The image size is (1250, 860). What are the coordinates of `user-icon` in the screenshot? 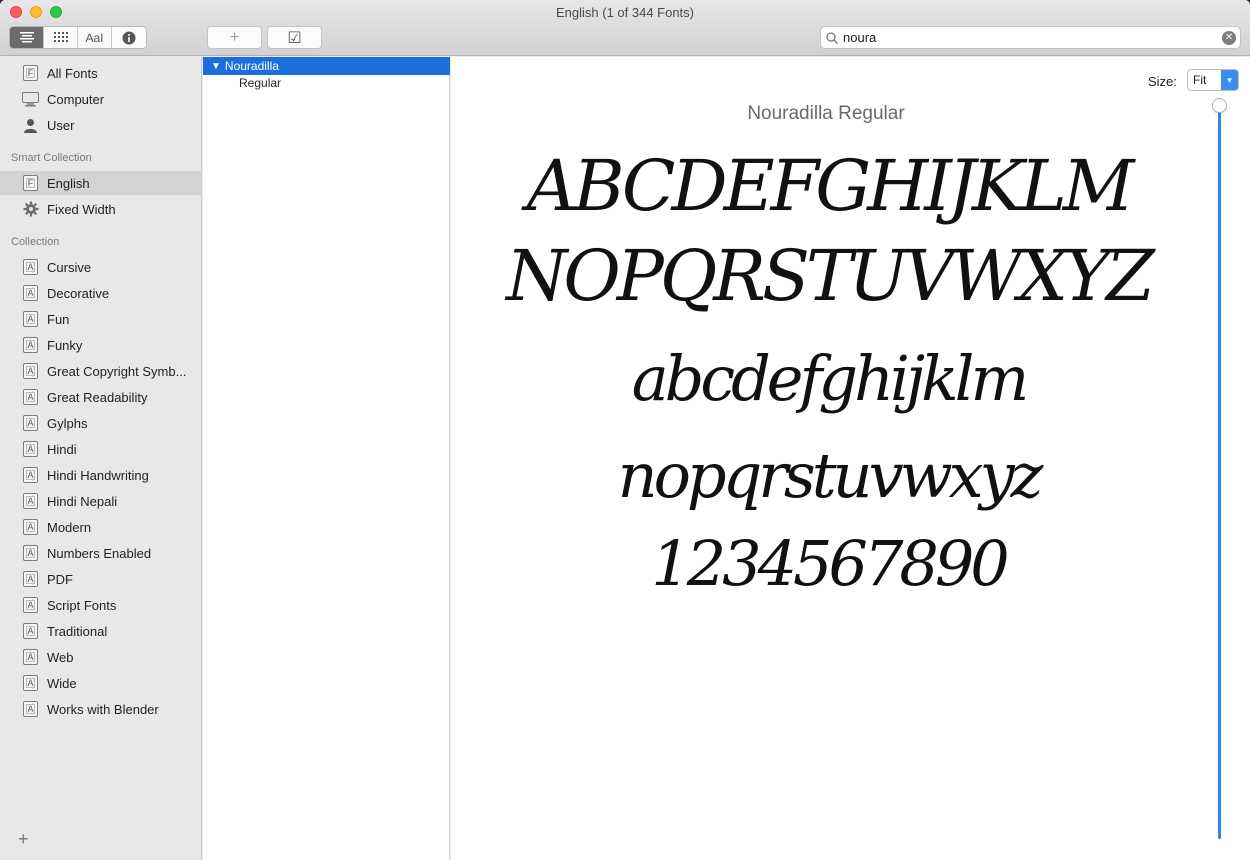 It's located at (30, 125).